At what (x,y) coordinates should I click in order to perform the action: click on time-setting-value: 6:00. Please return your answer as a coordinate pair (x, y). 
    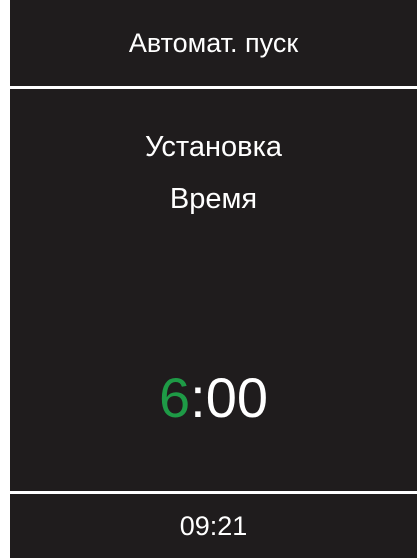
    Looking at the image, I should click on (213, 398).